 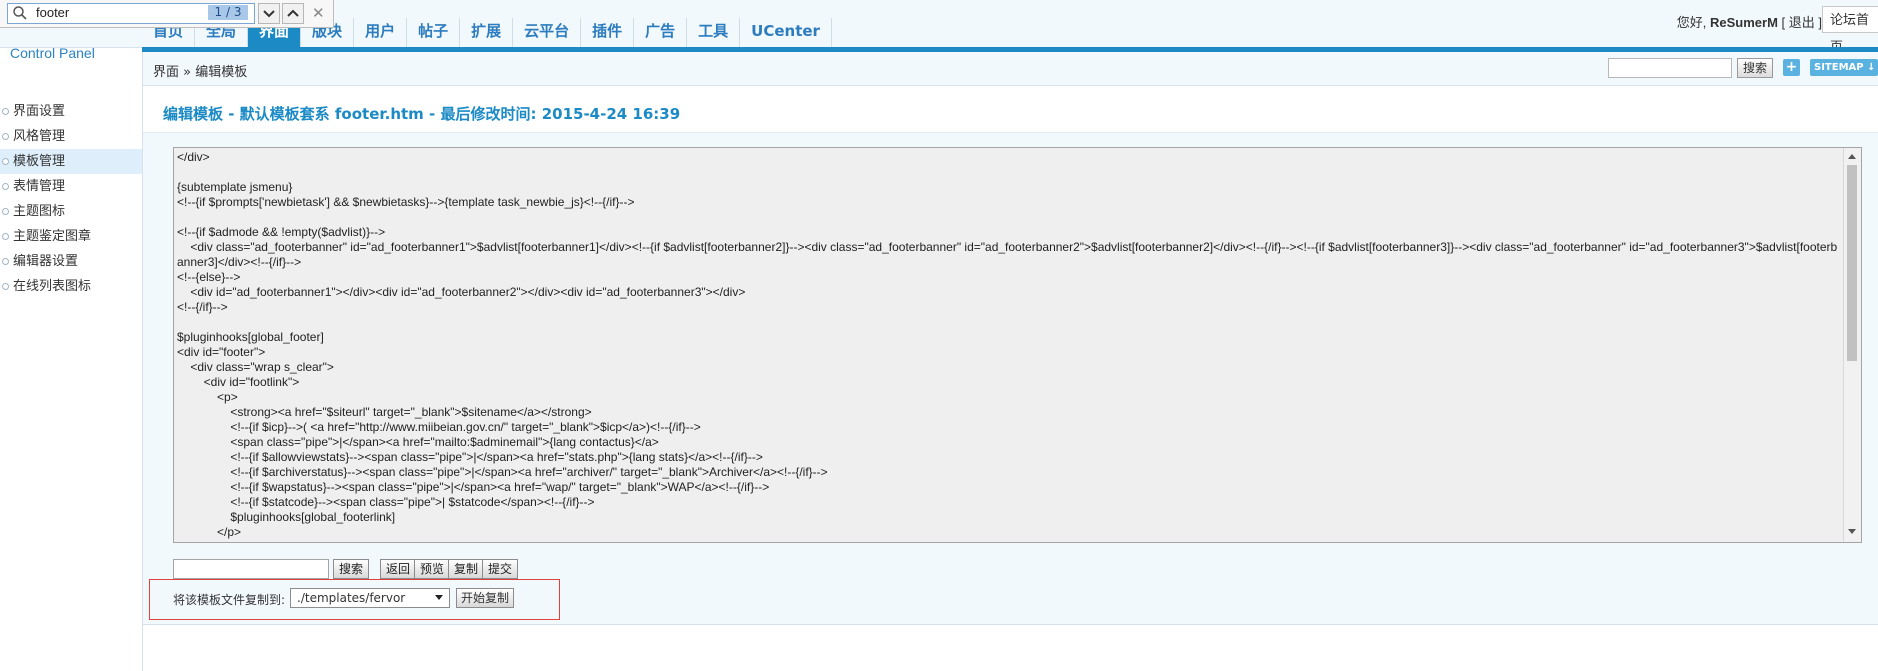 What do you see at coordinates (714, 32) in the screenshot?
I see `nav-tools: 工具` at bounding box center [714, 32].